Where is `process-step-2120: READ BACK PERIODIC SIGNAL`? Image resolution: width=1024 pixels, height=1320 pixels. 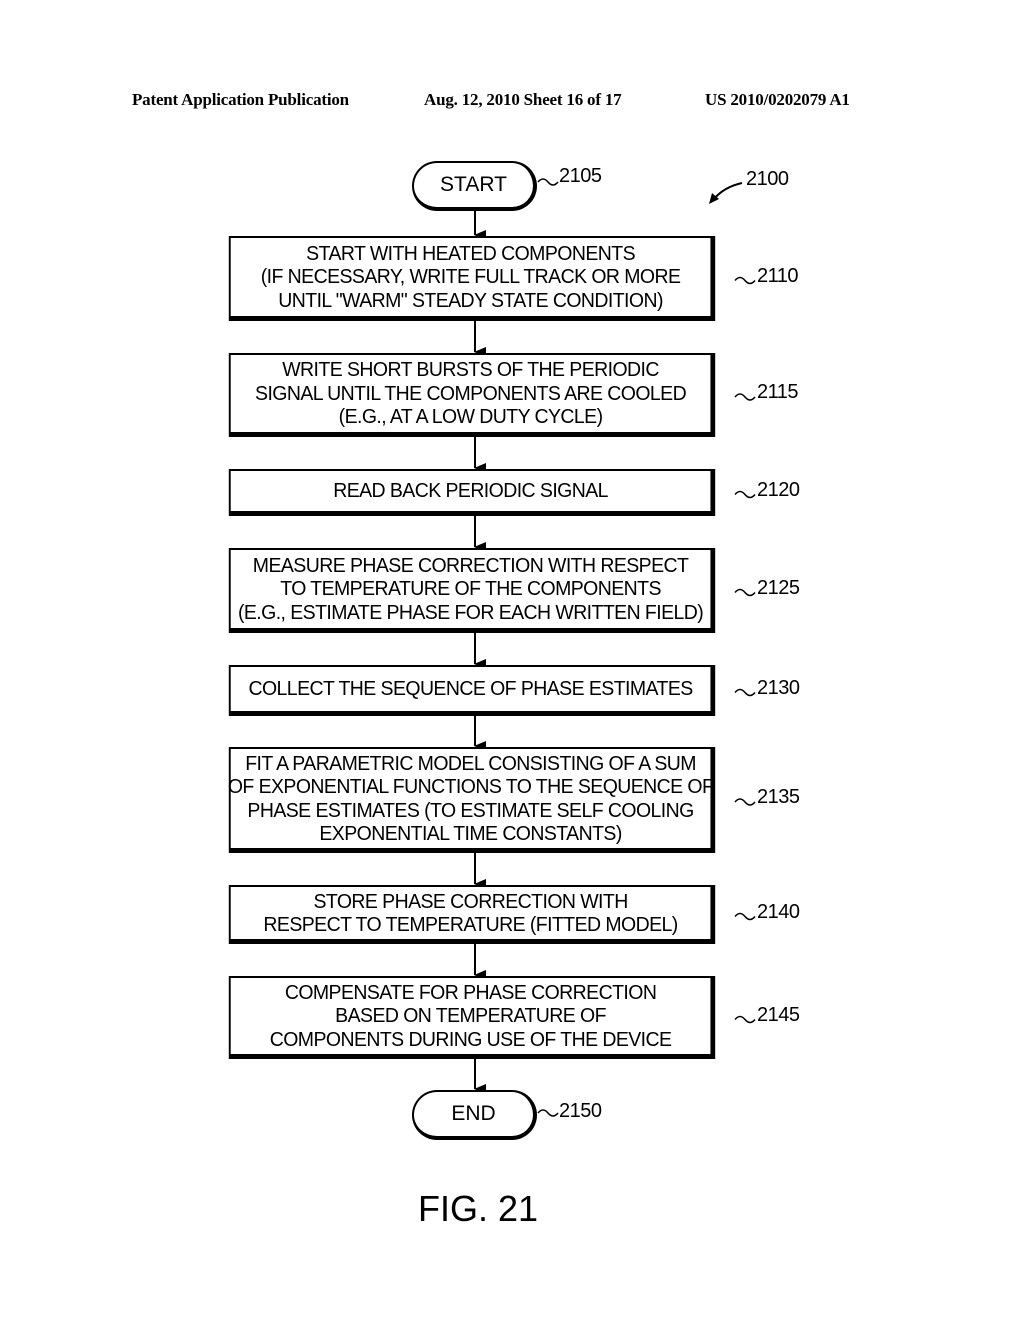 process-step-2120: READ BACK PERIODIC SIGNAL is located at coordinates (472, 492).